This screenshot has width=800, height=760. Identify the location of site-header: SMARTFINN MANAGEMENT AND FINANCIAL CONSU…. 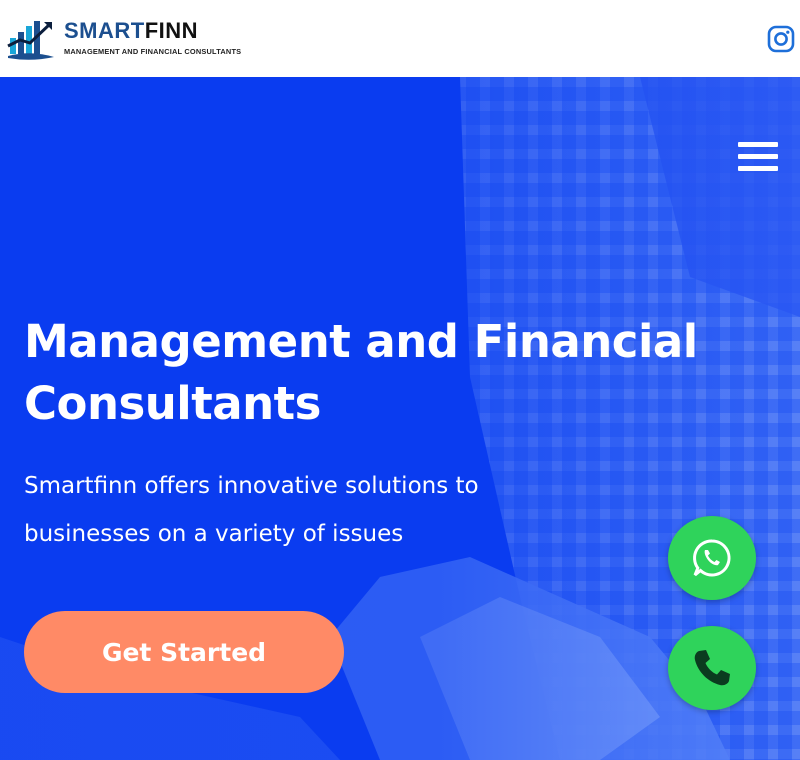
(400, 38).